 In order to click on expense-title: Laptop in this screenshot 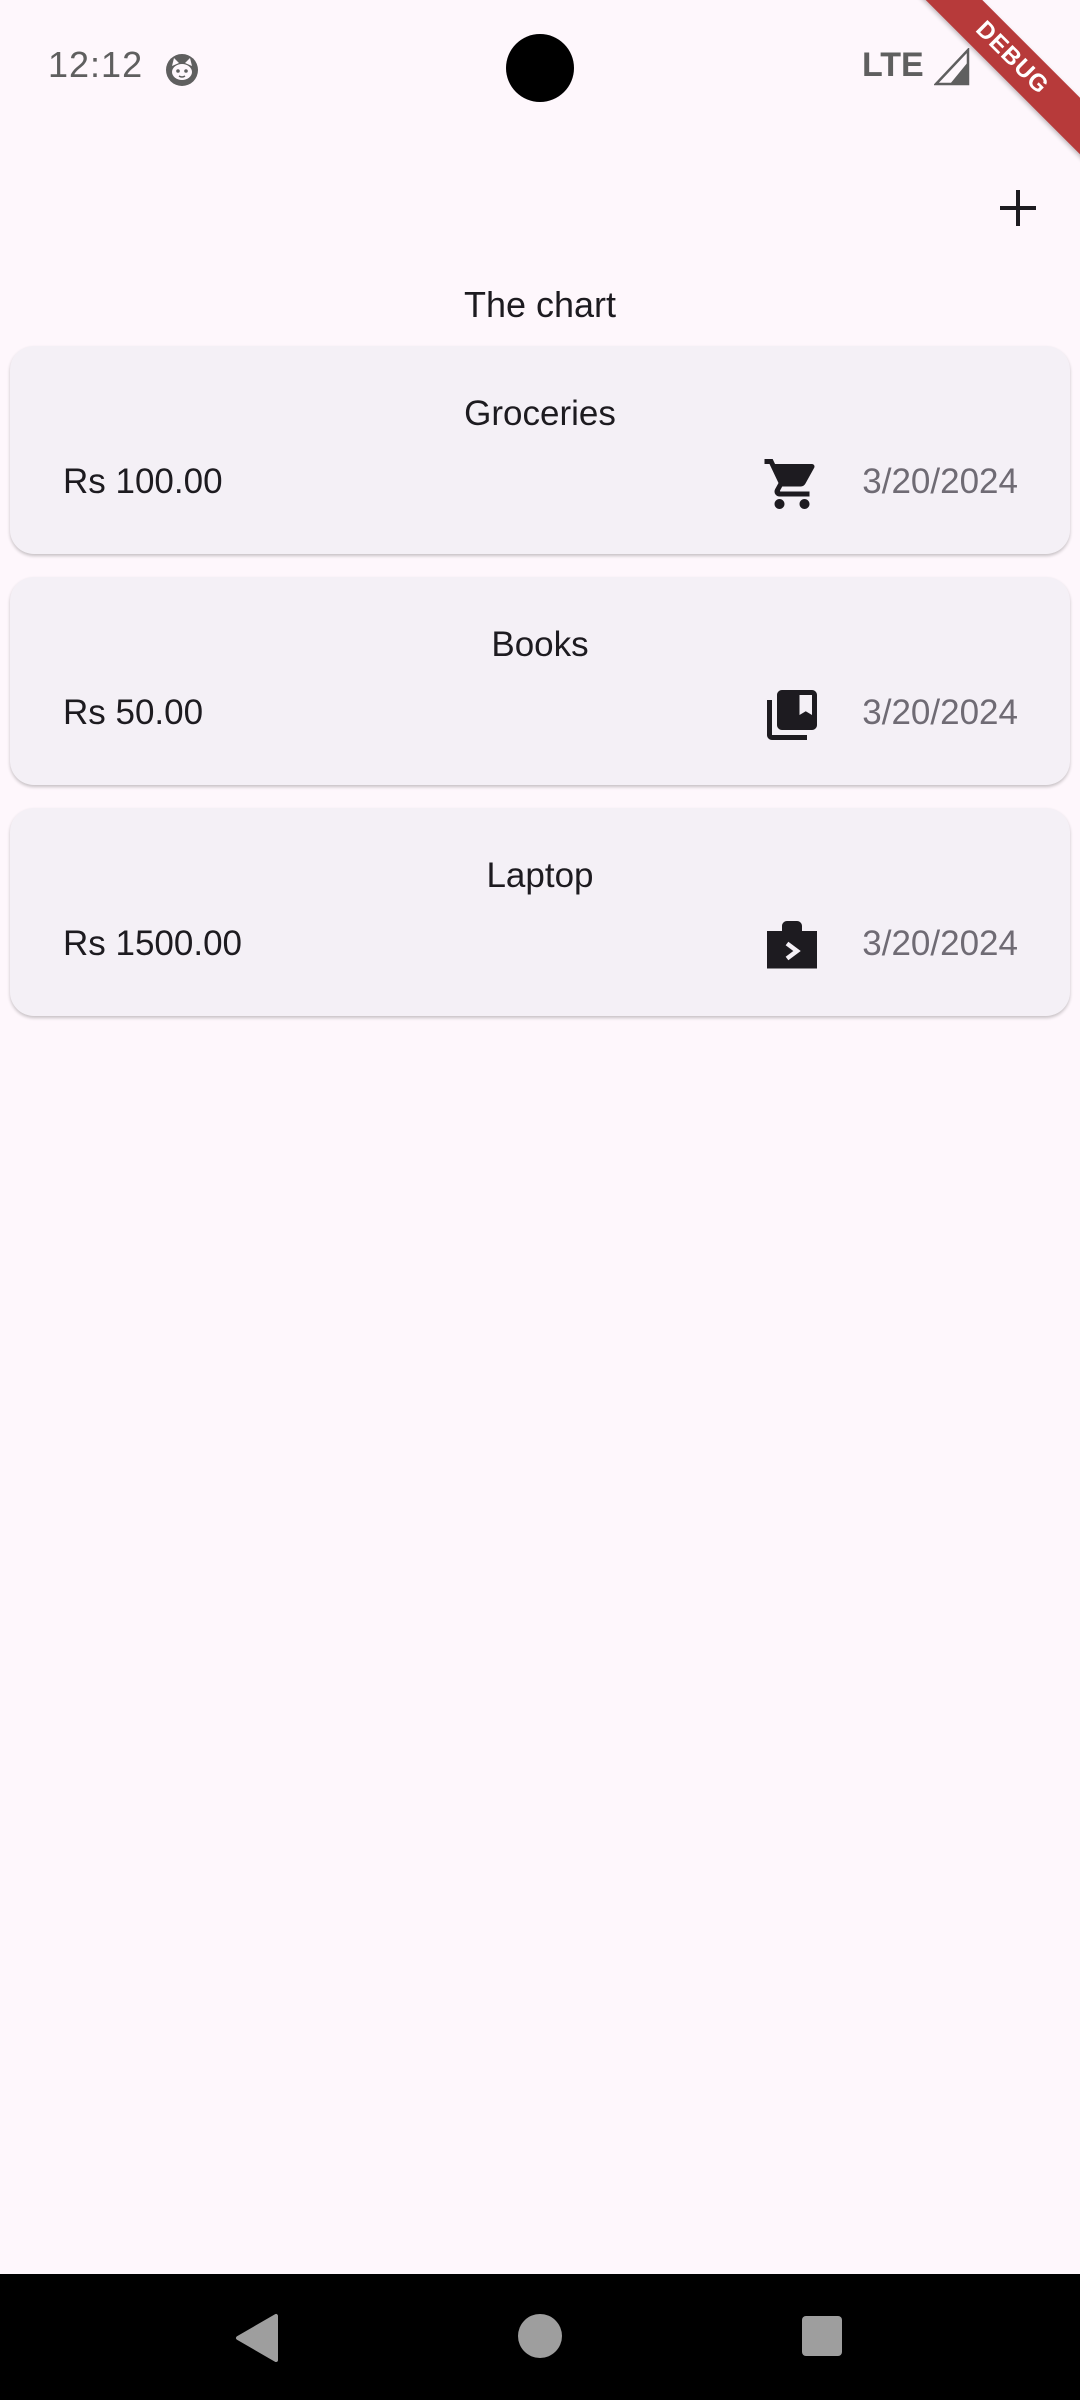, I will do `click(540, 875)`.